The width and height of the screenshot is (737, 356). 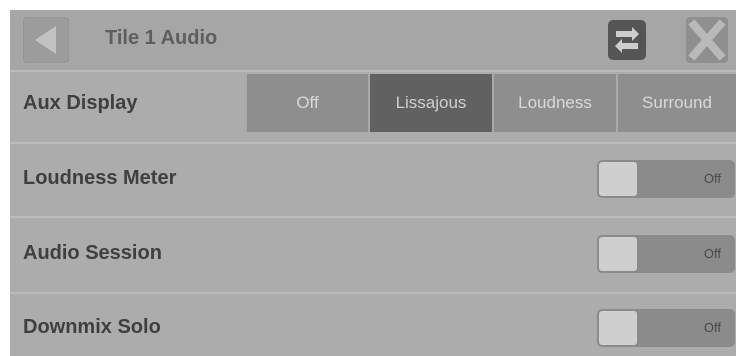 I want to click on close-x-icon, so click(x=707, y=40).